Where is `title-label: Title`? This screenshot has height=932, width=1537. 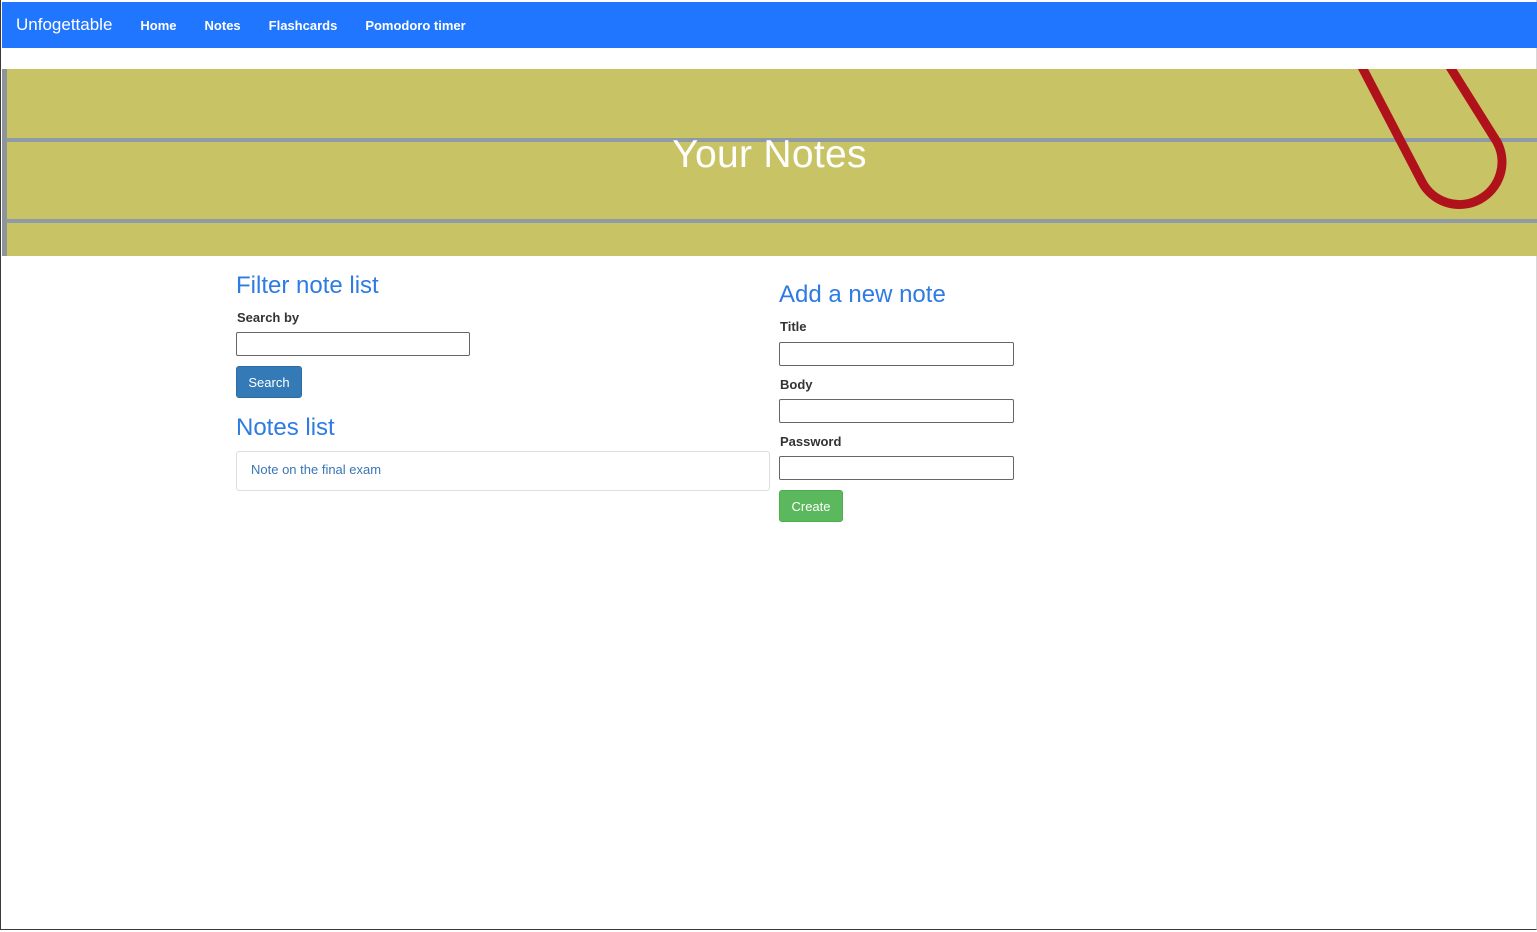
title-label: Title is located at coordinates (793, 326).